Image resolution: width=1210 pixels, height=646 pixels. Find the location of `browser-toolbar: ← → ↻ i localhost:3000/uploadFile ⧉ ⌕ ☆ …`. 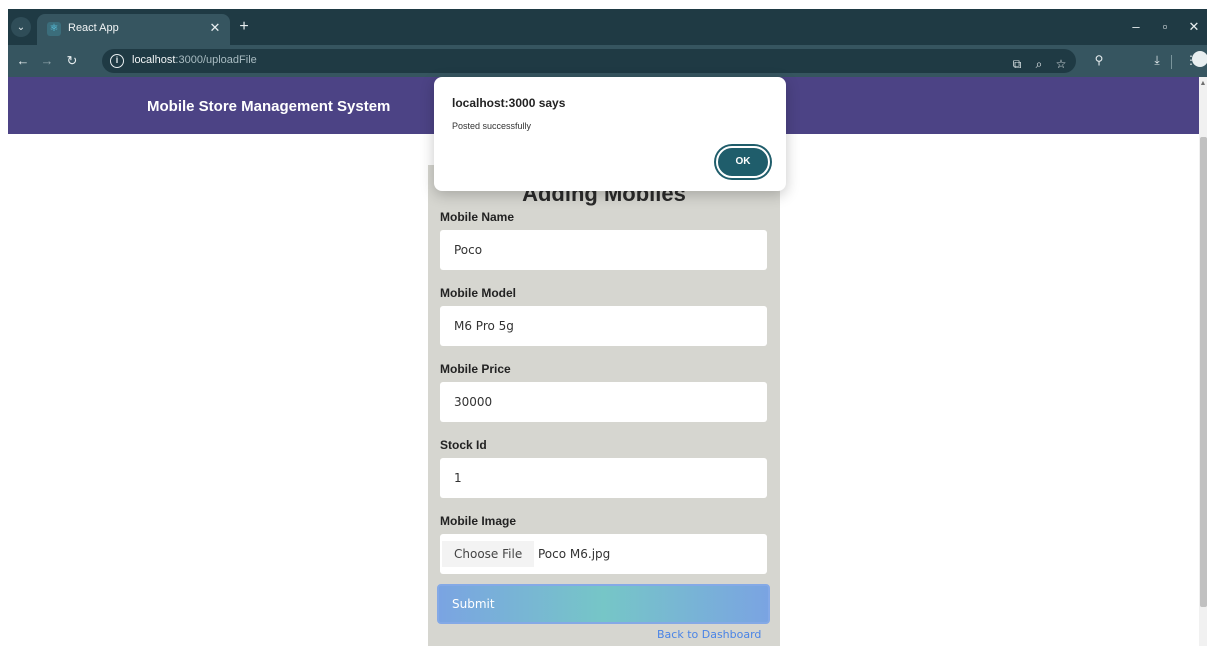

browser-toolbar: ← → ↻ i localhost:3000/uploadFile ⧉ ⌕ ☆ … is located at coordinates (608, 61).